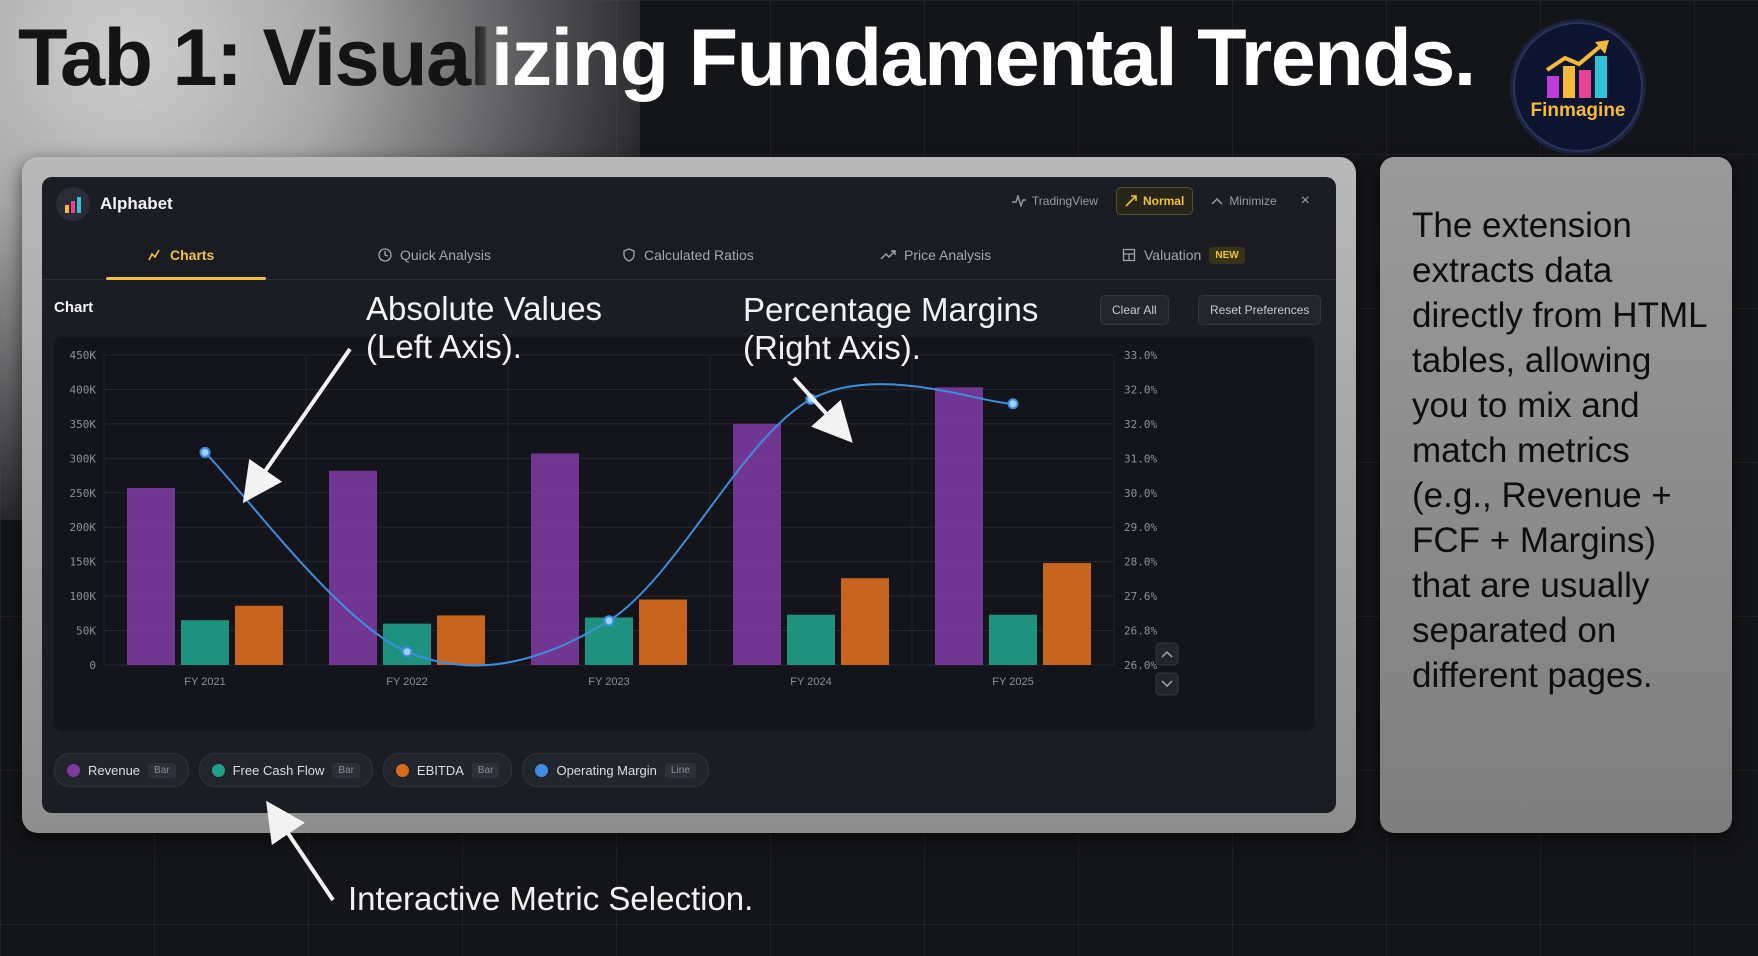 The width and height of the screenshot is (1758, 956). What do you see at coordinates (300, 851) in the screenshot?
I see `arrow-metric-selection` at bounding box center [300, 851].